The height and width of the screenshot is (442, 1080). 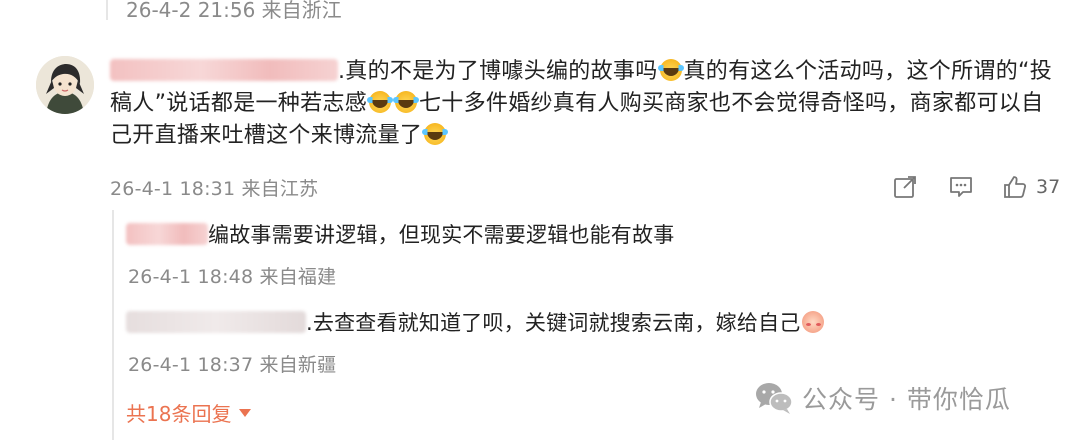 I want to click on comment-text-1: .真的不是为了博噱头编的故事吗, so click(x=498, y=71).